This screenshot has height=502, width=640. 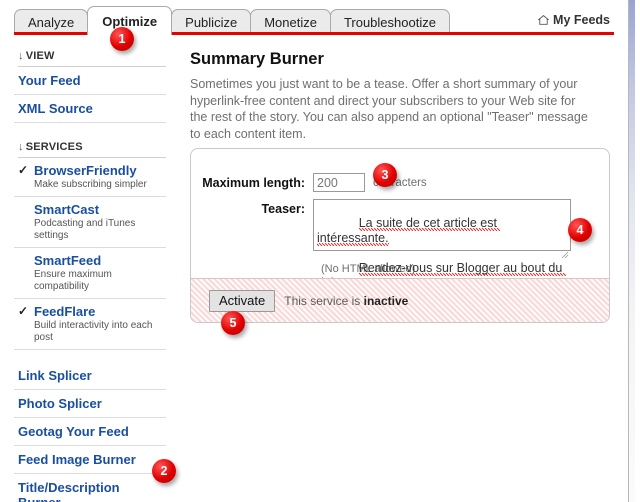 I want to click on callout-badge-2: 2, so click(x=164, y=471).